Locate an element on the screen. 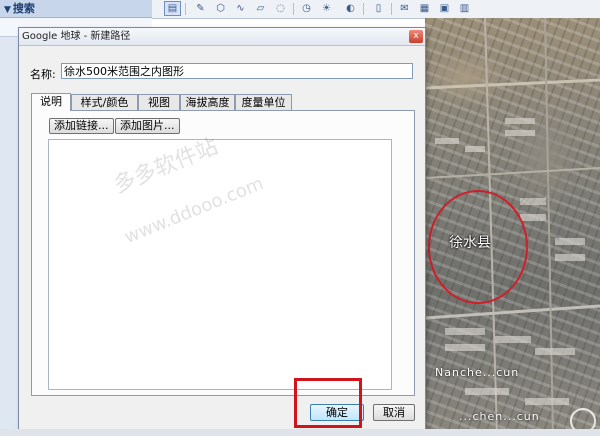  name-label: 名称: is located at coordinates (43, 74).